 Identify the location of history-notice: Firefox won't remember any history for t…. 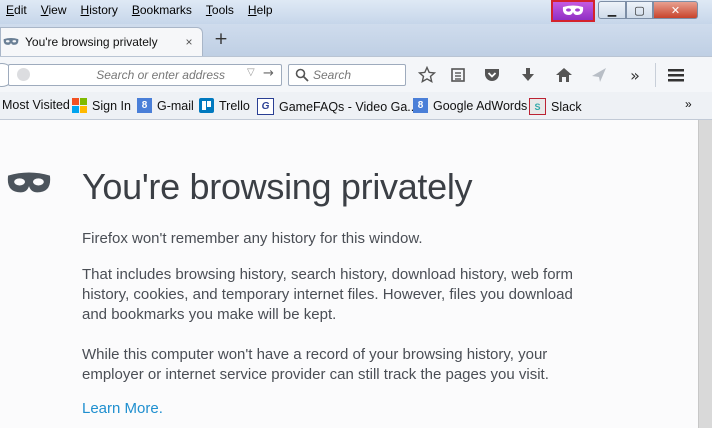
(252, 238).